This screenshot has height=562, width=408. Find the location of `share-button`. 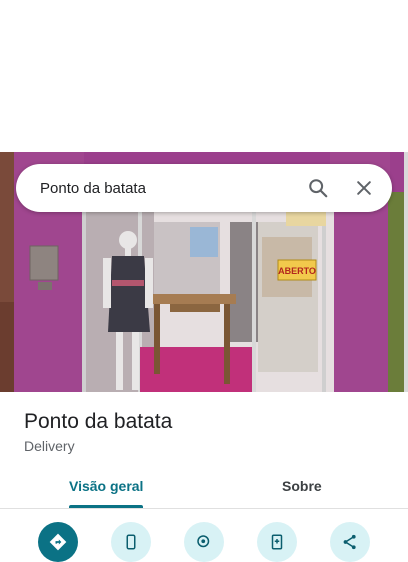

share-button is located at coordinates (350, 542).